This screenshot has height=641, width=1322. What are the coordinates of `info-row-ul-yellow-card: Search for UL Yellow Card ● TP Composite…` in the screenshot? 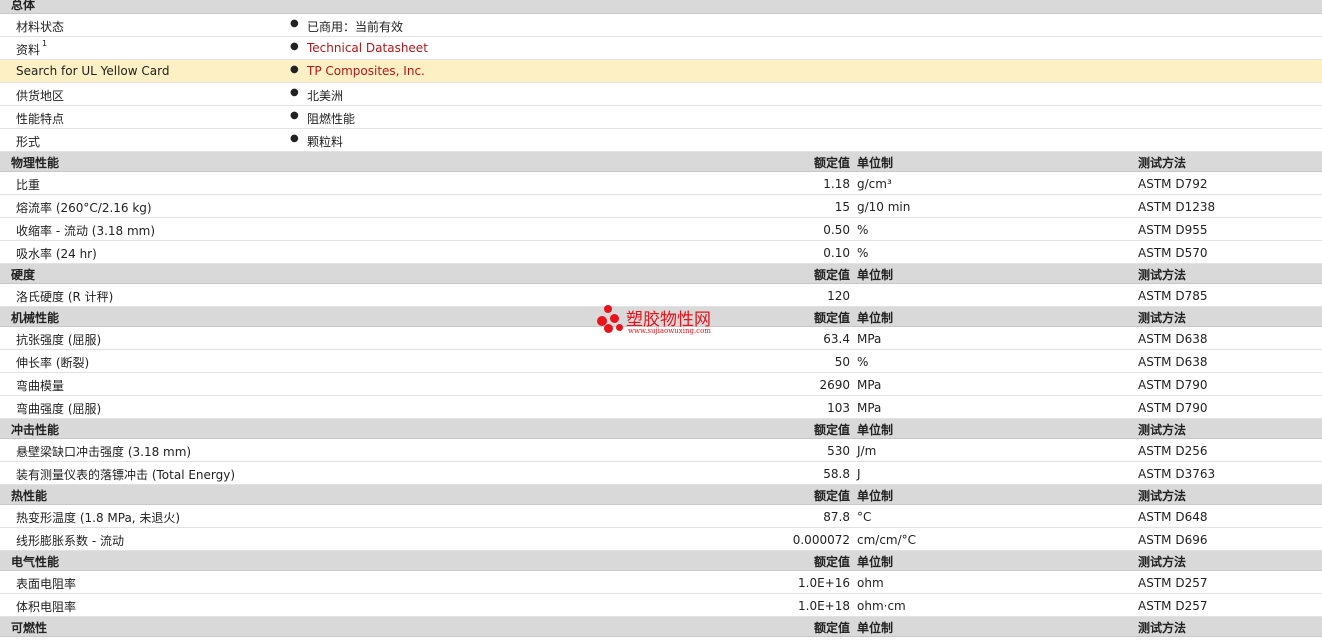 It's located at (661, 71).